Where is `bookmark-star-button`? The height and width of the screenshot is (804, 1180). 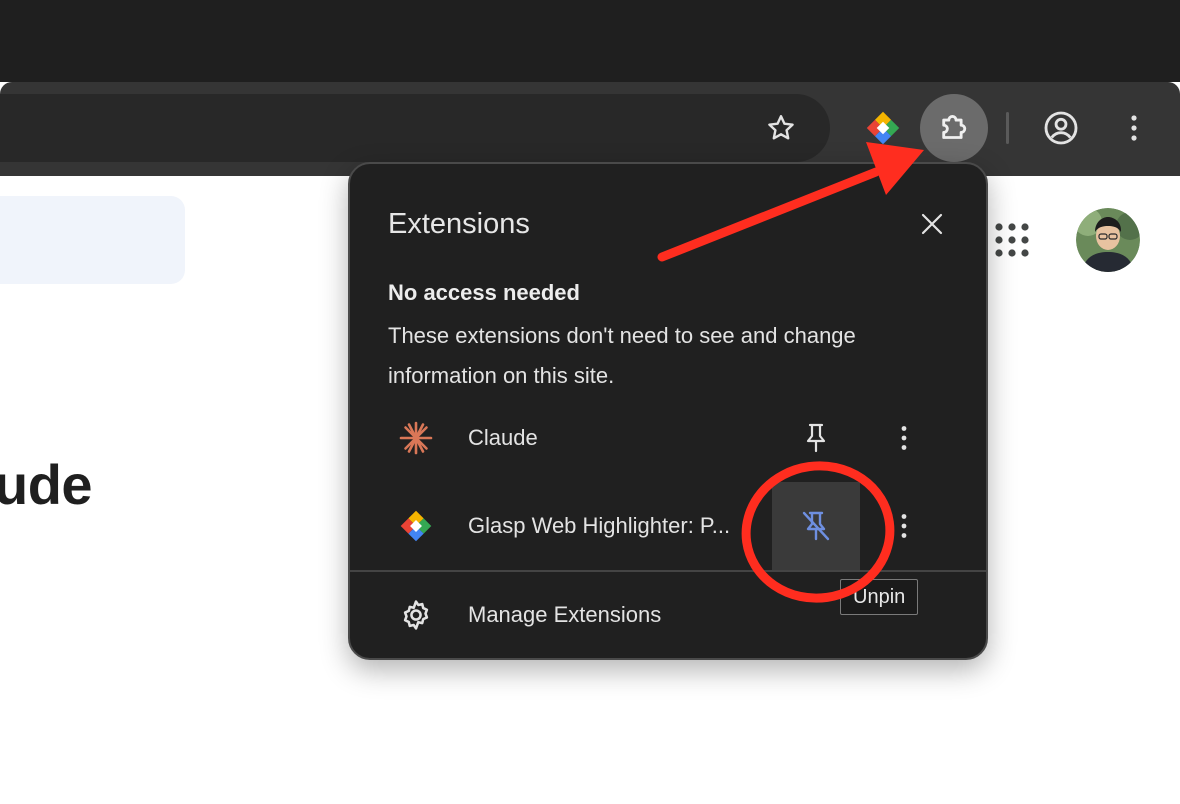 bookmark-star-button is located at coordinates (781, 128).